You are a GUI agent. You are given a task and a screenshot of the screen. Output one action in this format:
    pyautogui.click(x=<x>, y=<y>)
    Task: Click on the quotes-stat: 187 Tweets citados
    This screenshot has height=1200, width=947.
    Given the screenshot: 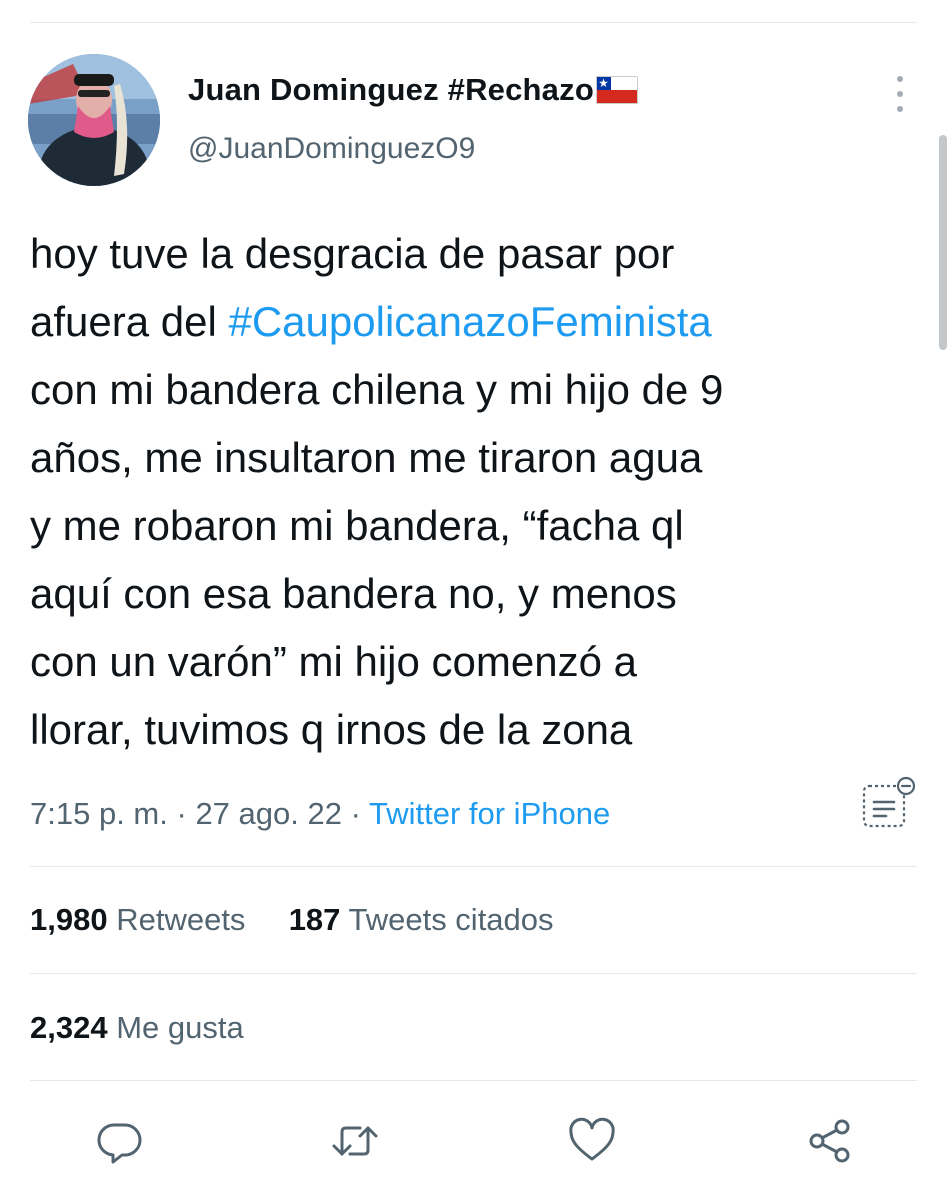 What is the action you would take?
    pyautogui.click(x=421, y=919)
    